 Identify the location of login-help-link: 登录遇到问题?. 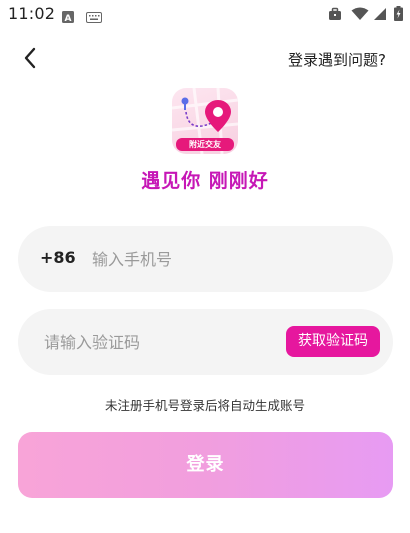
(337, 59).